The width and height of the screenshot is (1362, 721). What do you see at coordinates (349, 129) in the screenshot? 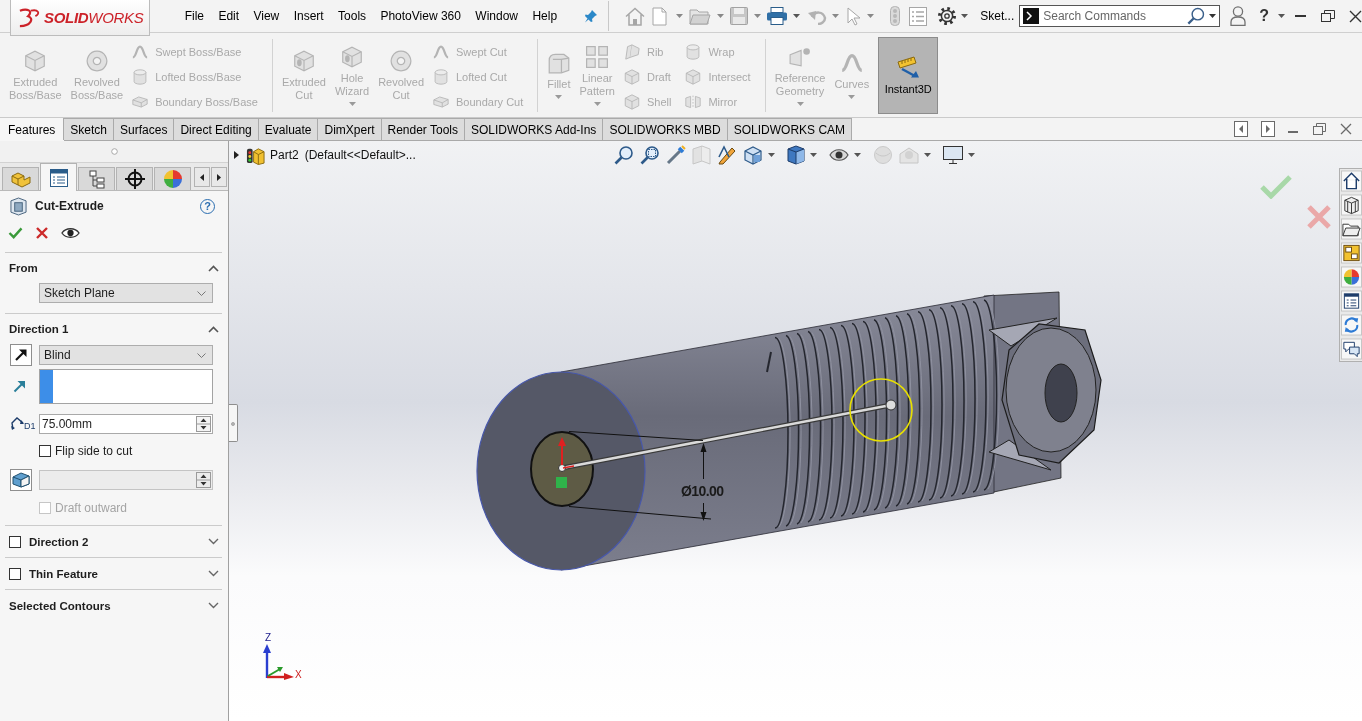
I see `ribbon-tab: DimXpert` at bounding box center [349, 129].